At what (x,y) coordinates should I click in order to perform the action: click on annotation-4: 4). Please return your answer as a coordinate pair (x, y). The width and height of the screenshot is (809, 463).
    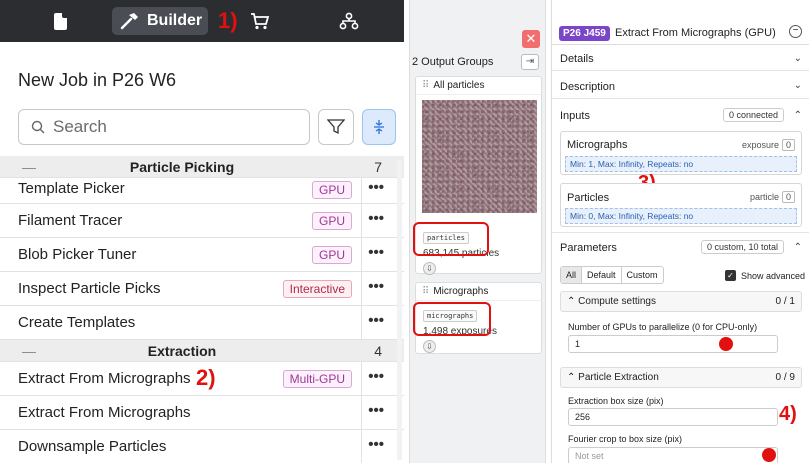
    Looking at the image, I should click on (788, 414).